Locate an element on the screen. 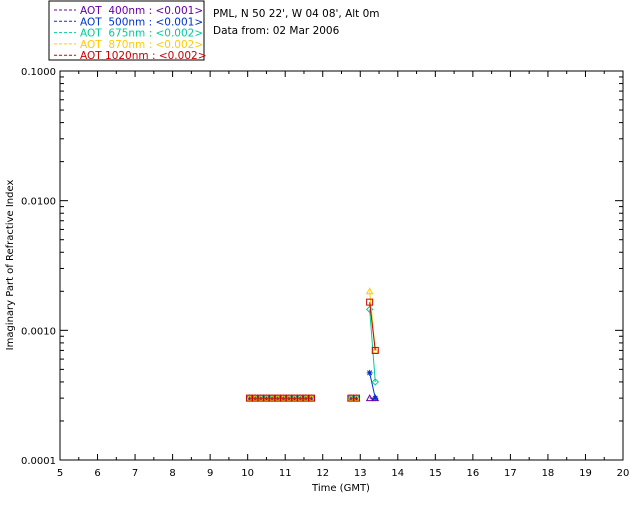 Image resolution: width=640 pixels, height=512 pixels. site-info: PML, N 50 22', W 04 08', Alt 0m is located at coordinates (296, 14).